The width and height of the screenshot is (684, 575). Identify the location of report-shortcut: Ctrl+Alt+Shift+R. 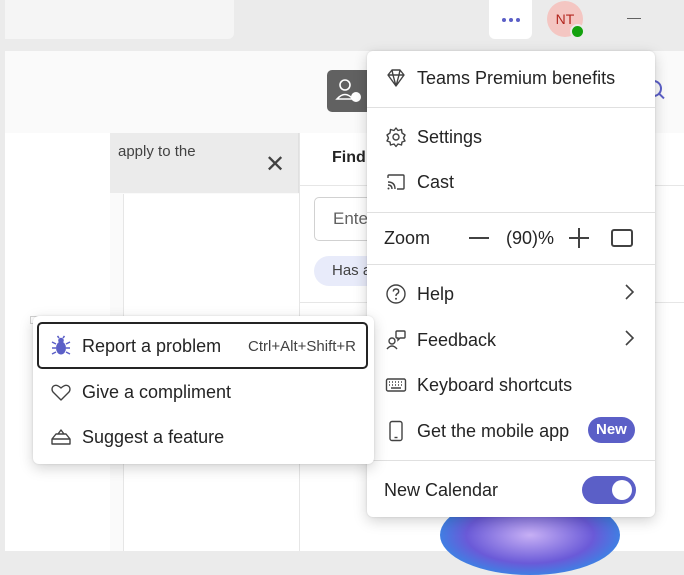
(302, 346).